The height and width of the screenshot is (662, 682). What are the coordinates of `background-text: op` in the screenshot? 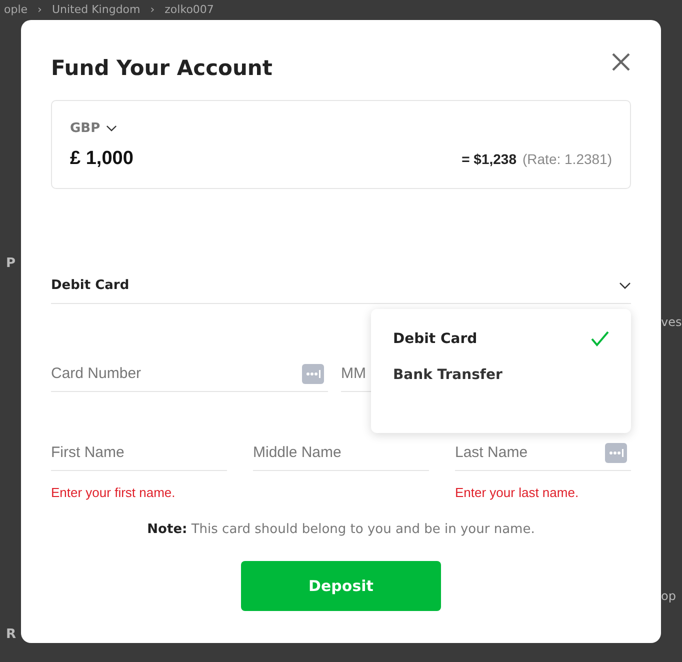 It's located at (669, 596).